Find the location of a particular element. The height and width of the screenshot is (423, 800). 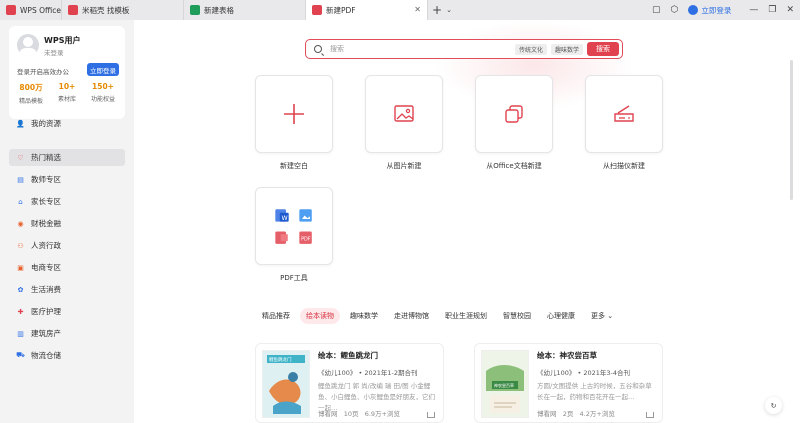

sidebar-item-label: 医疗护理 is located at coordinates (46, 311).